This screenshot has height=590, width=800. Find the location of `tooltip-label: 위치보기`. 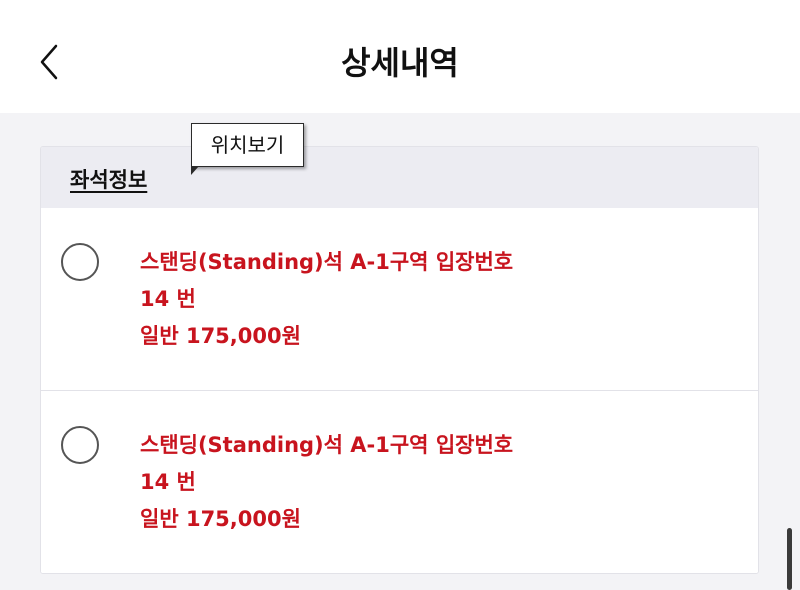

tooltip-label: 위치보기 is located at coordinates (247, 145).